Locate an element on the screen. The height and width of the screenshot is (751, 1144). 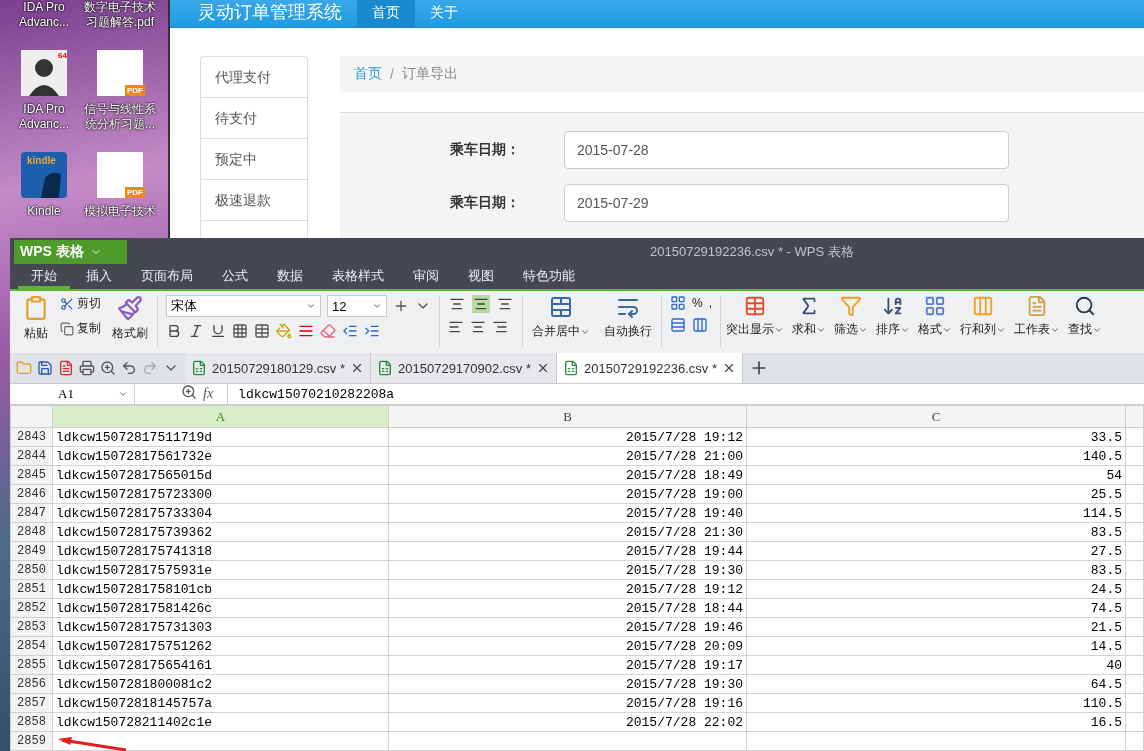
document-tab: 20150729192236.csv * is located at coordinates (650, 368).